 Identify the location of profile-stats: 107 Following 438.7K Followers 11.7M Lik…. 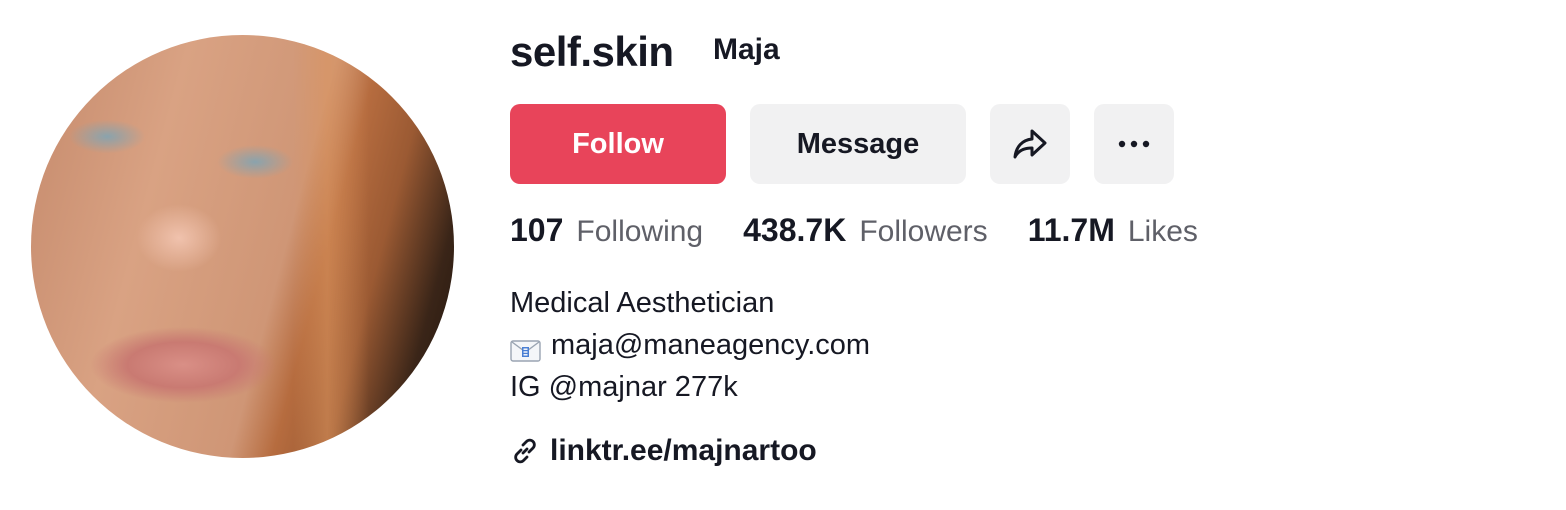
(874, 230).